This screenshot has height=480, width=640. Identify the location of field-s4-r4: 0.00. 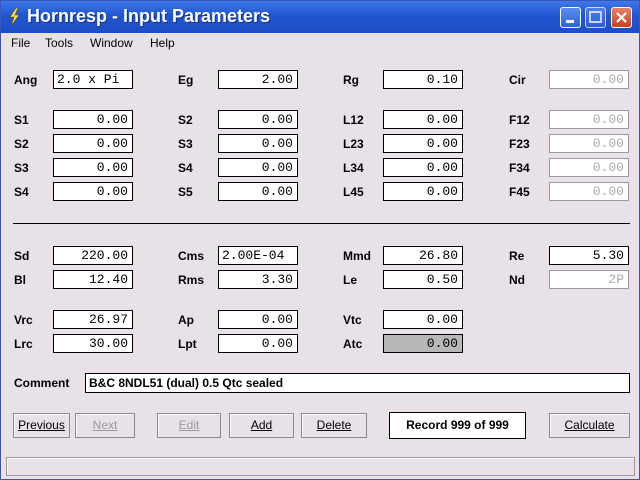
(93, 191).